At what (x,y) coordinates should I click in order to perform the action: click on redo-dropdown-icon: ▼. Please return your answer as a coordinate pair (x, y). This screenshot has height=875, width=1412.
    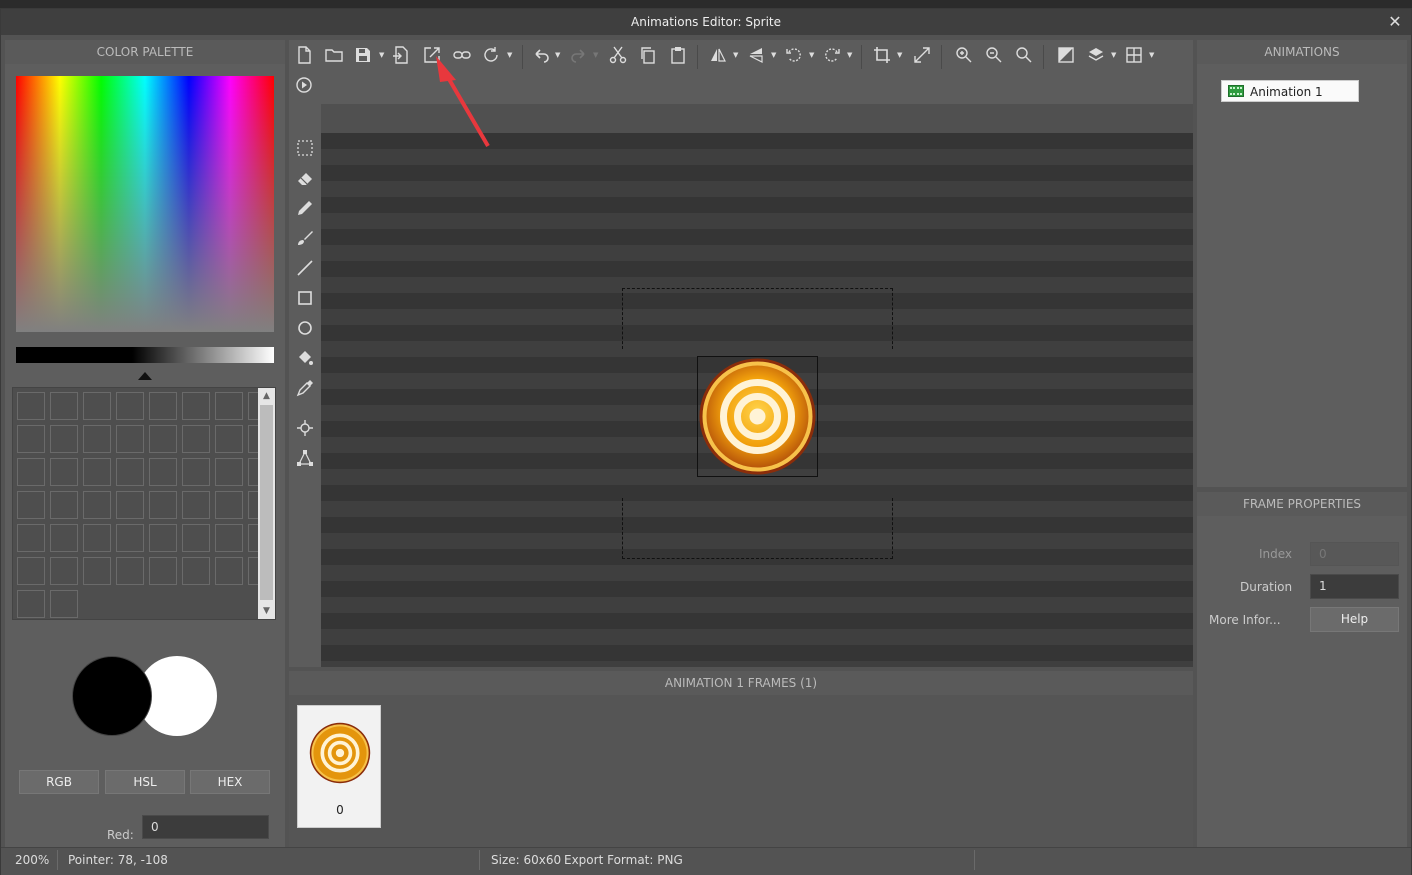
    Looking at the image, I should click on (596, 55).